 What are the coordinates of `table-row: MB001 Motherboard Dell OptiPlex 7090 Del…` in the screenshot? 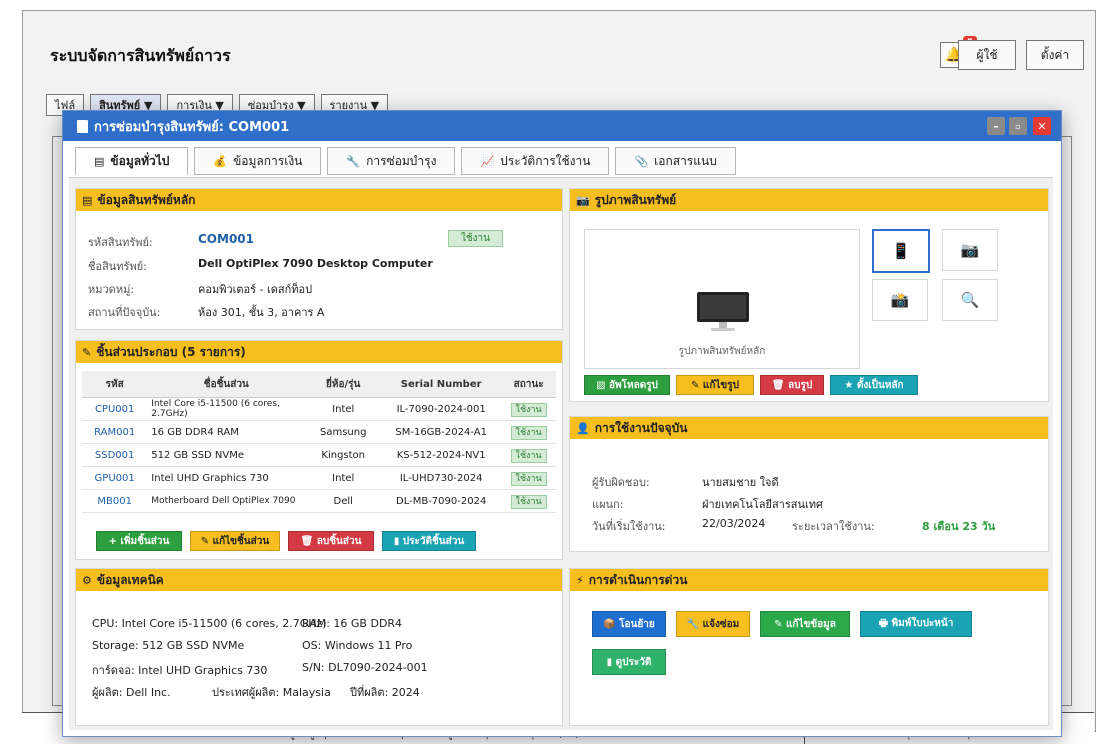 It's located at (319, 501).